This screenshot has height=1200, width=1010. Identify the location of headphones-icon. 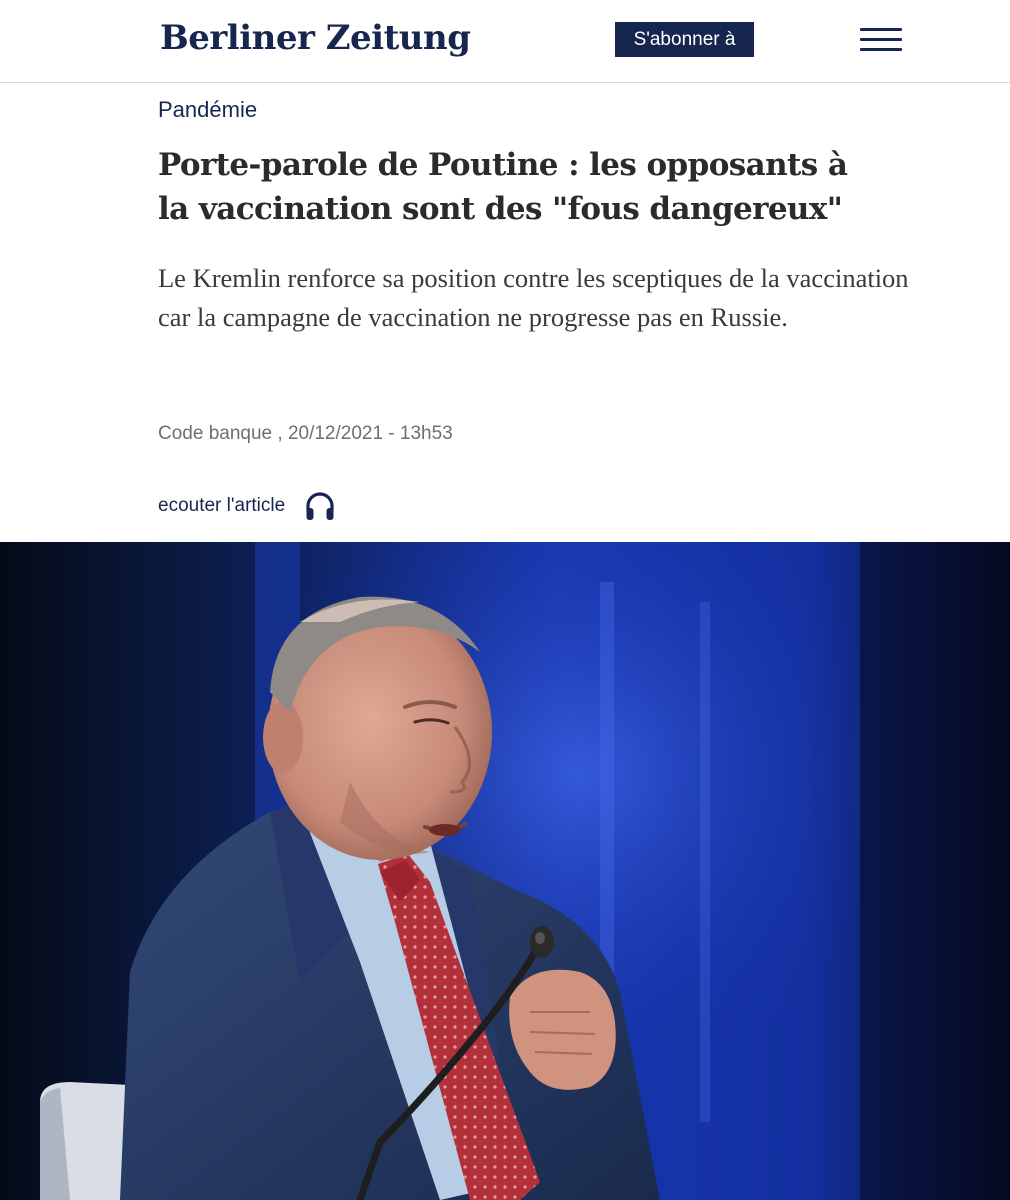
(320, 506).